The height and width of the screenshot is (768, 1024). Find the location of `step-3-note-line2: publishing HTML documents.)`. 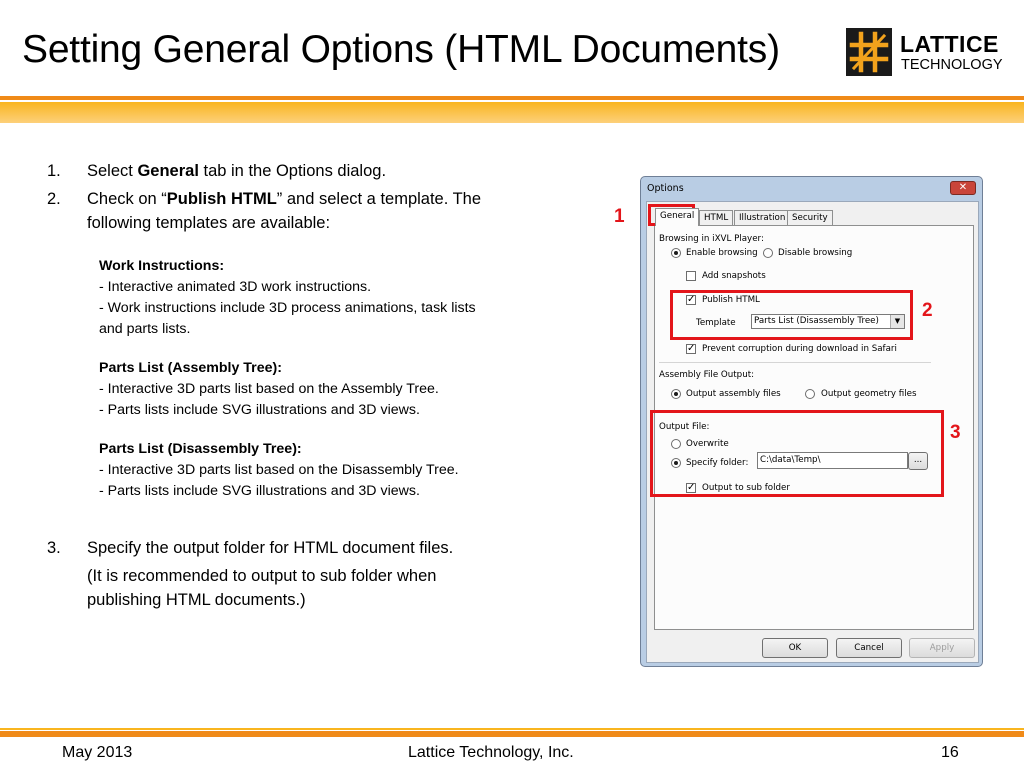

step-3-note-line2: publishing HTML documents.) is located at coordinates (196, 600).